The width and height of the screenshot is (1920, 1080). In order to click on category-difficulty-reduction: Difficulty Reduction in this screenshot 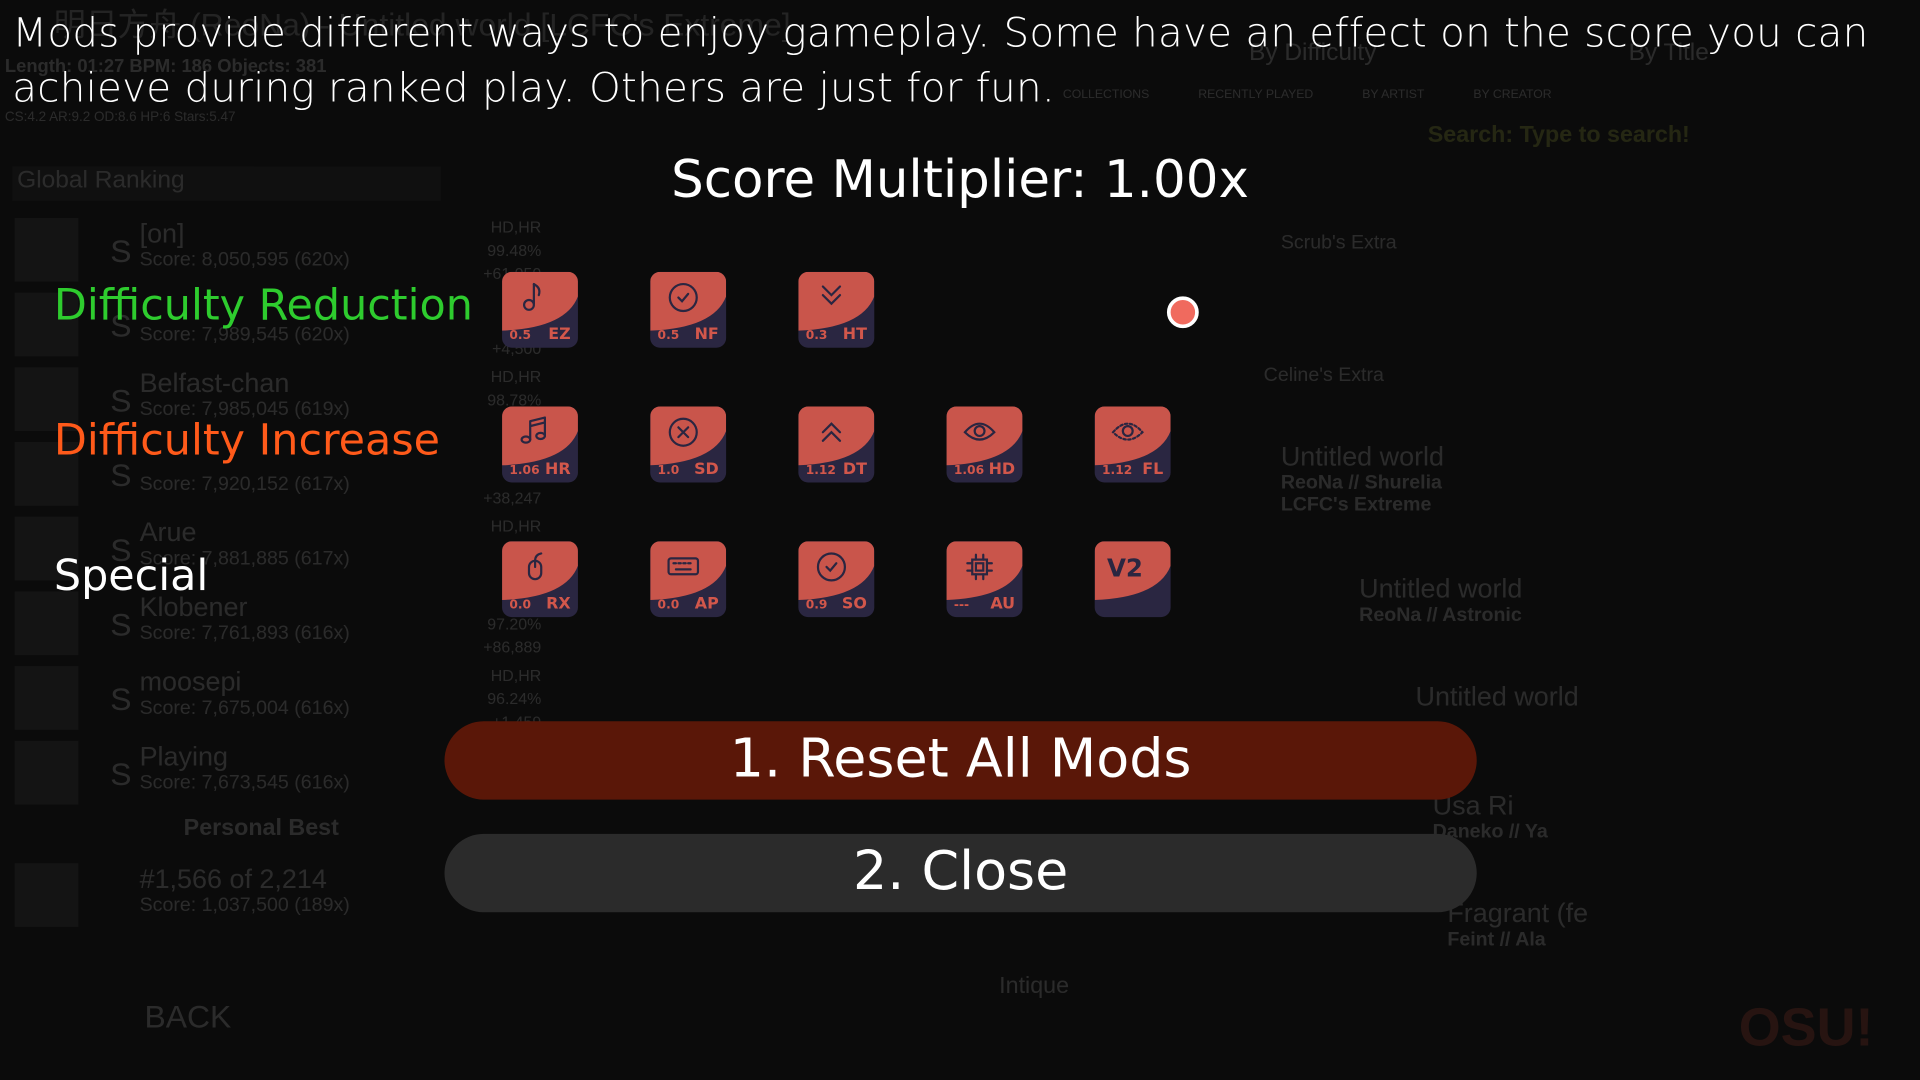, I will do `click(263, 306)`.